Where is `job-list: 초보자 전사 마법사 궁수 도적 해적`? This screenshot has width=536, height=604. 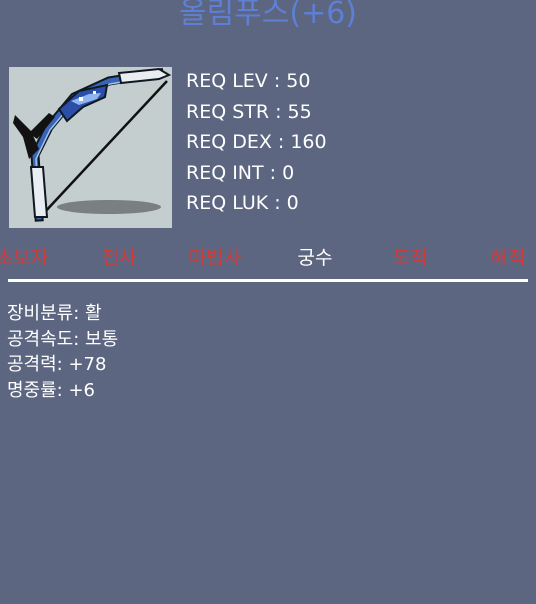
job-list: 초보자 전사 마법사 궁수 도적 해적 is located at coordinates (268, 258).